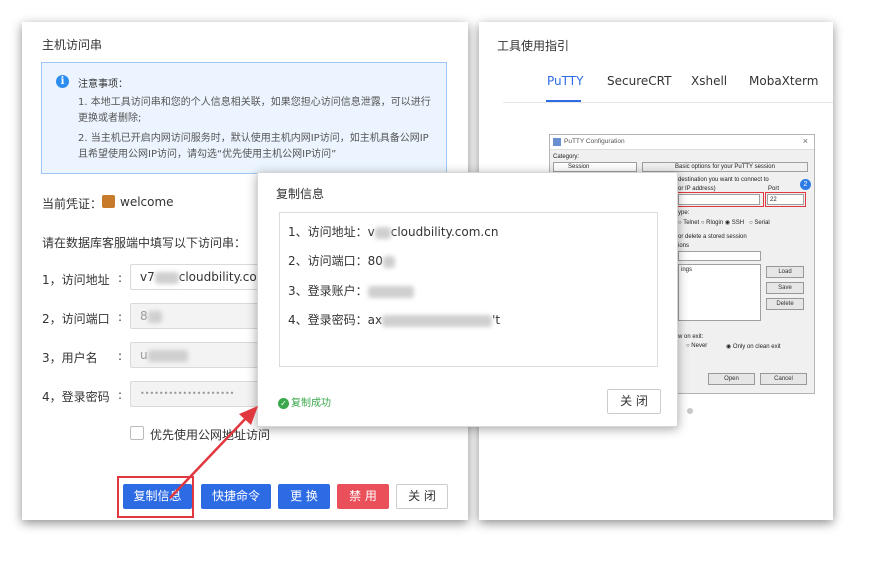 The height and width of the screenshot is (565, 876). Describe the element at coordinates (375, 320) in the screenshot. I see `line-prefix: ax` at that location.